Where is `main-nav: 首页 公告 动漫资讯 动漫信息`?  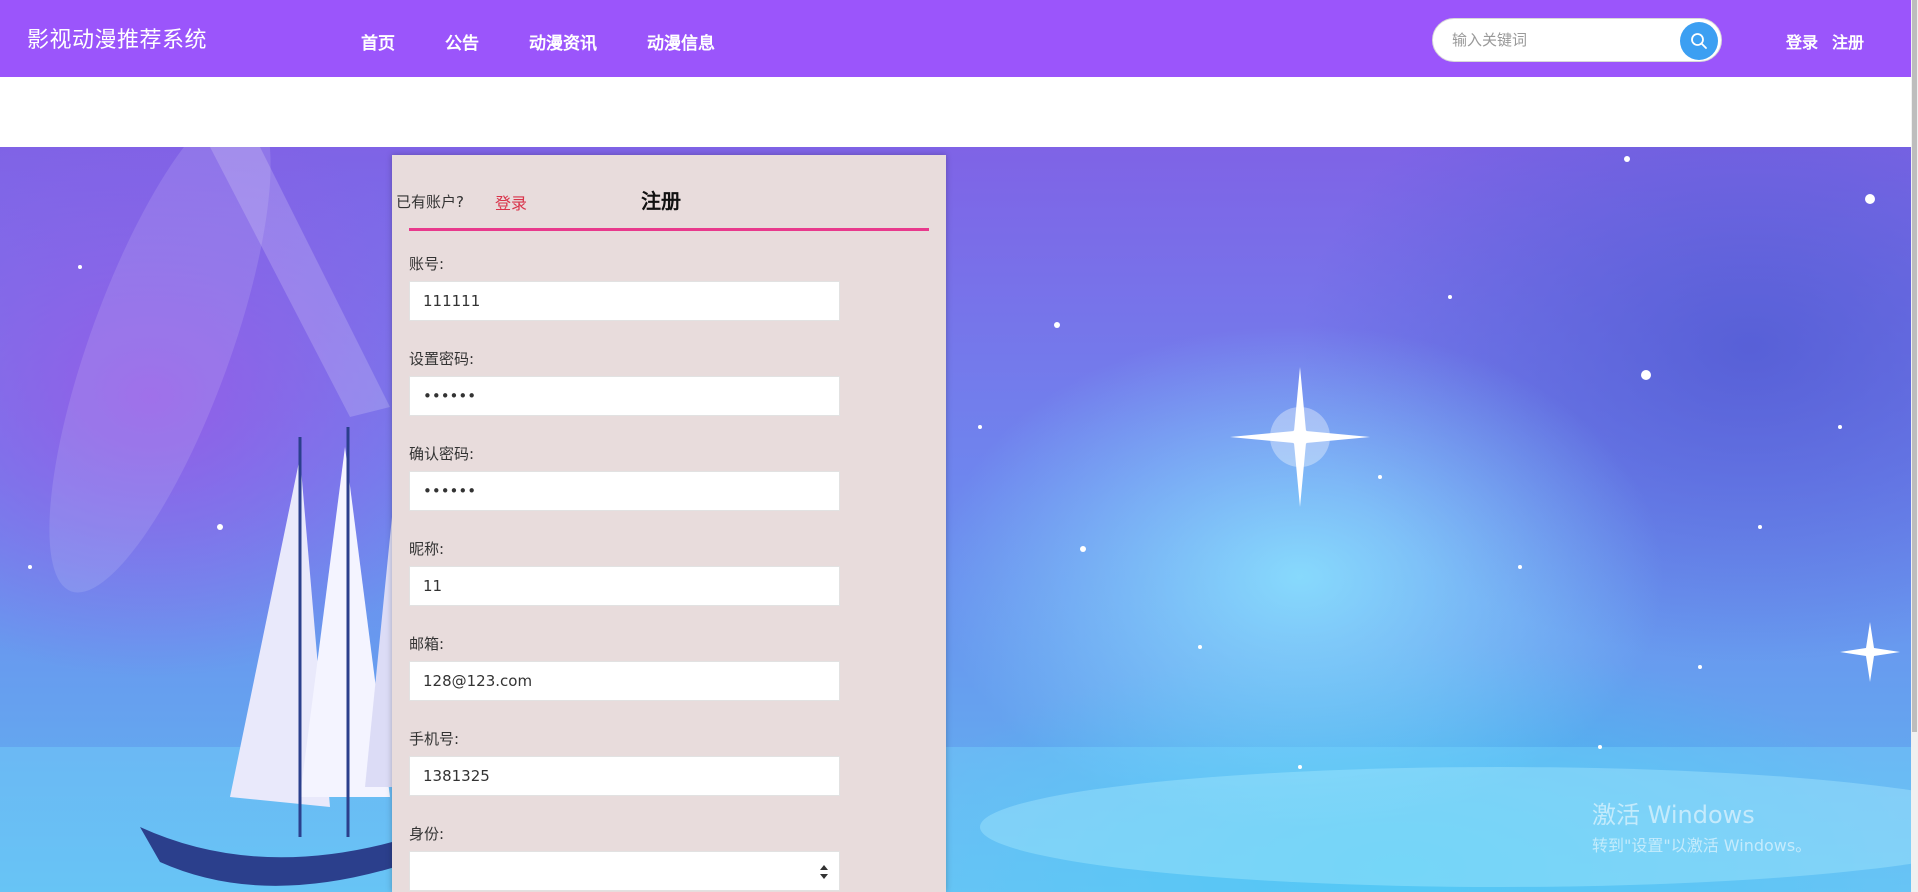
main-nav: 首页 公告 动漫资讯 动漫信息 is located at coordinates (563, 41).